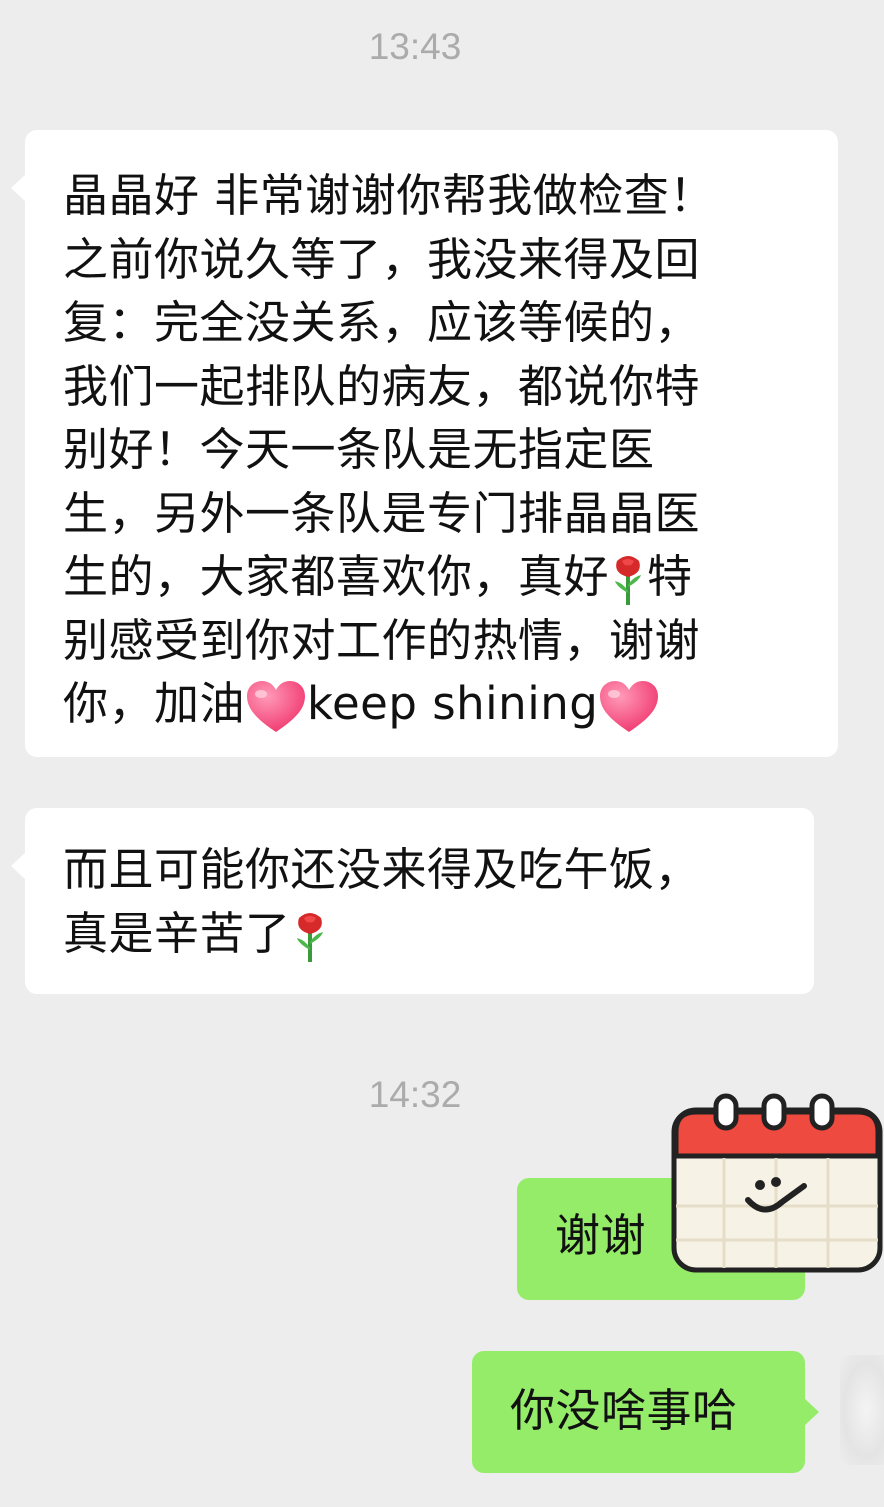  I want to click on message-text: 你没啥事哈, so click(647, 1411).